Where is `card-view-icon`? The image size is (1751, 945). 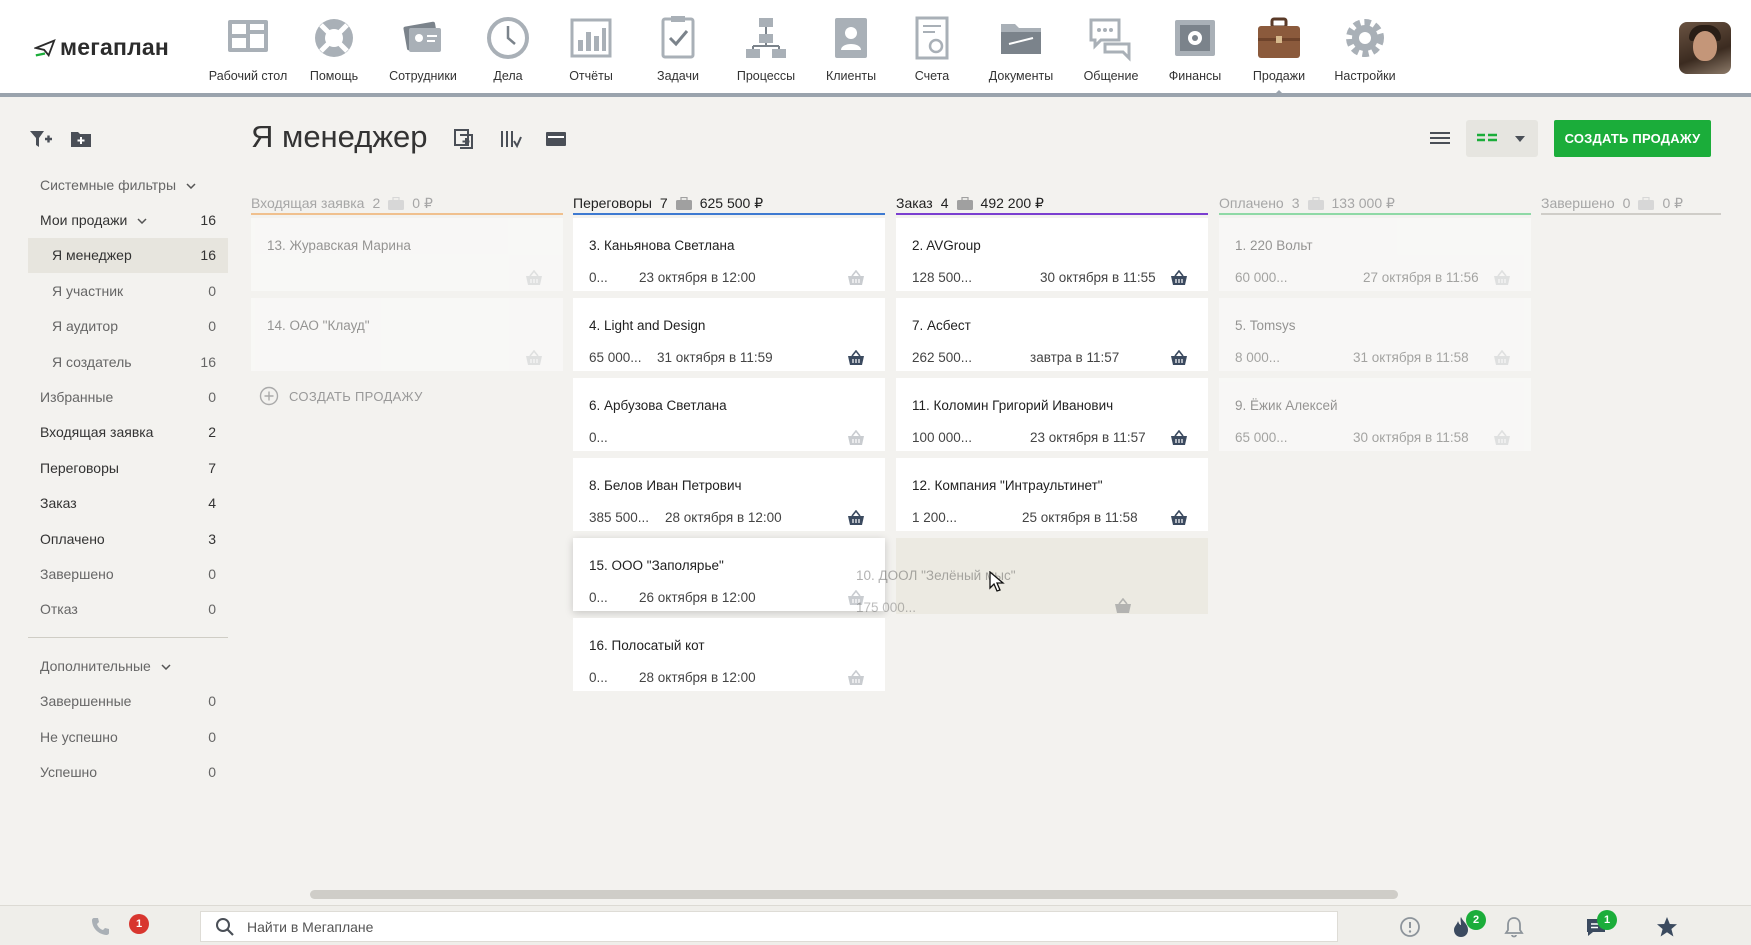 card-view-icon is located at coordinates (556, 139).